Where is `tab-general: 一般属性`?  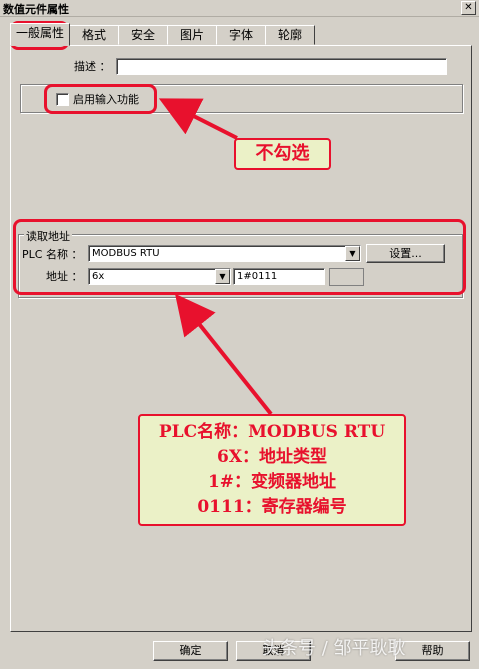
tab-general: 一般属性 is located at coordinates (40, 34).